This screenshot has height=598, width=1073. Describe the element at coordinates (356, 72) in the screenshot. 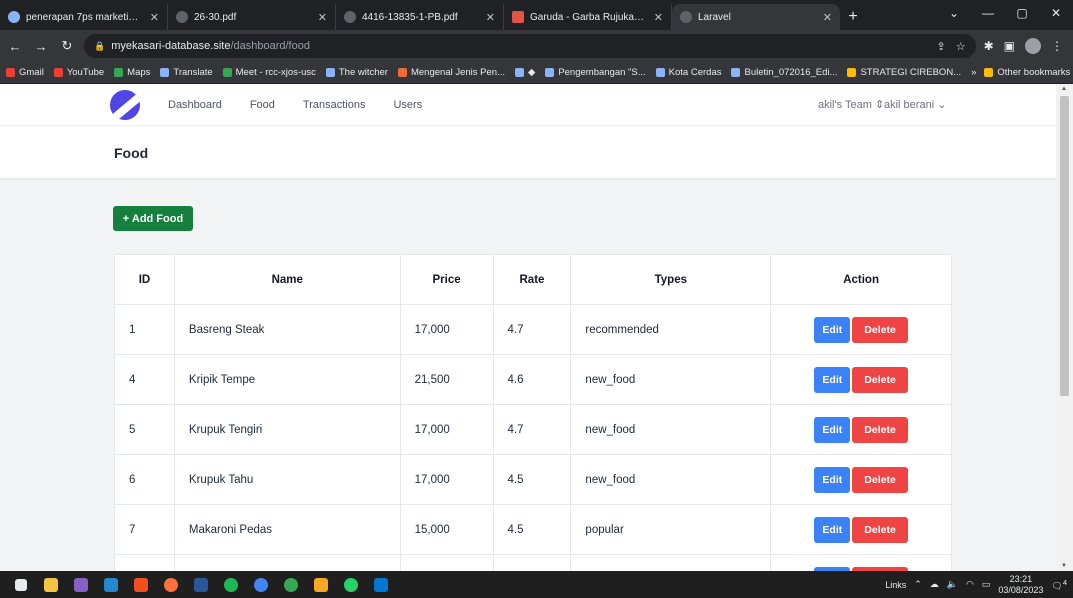

I see `bookmark: The witcher` at that location.